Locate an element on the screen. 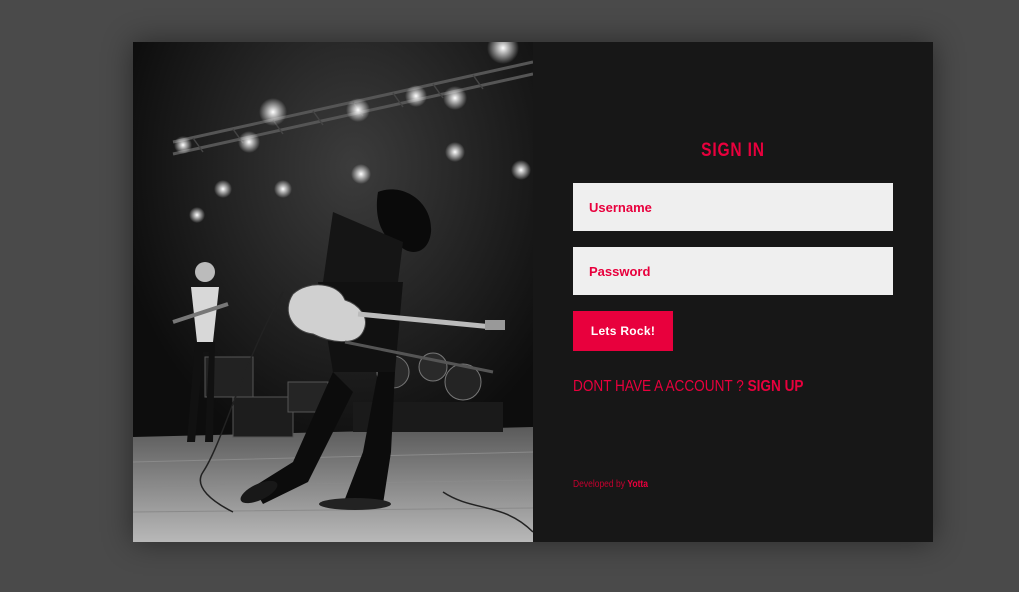  developed-by-label: Developed by is located at coordinates (600, 484).